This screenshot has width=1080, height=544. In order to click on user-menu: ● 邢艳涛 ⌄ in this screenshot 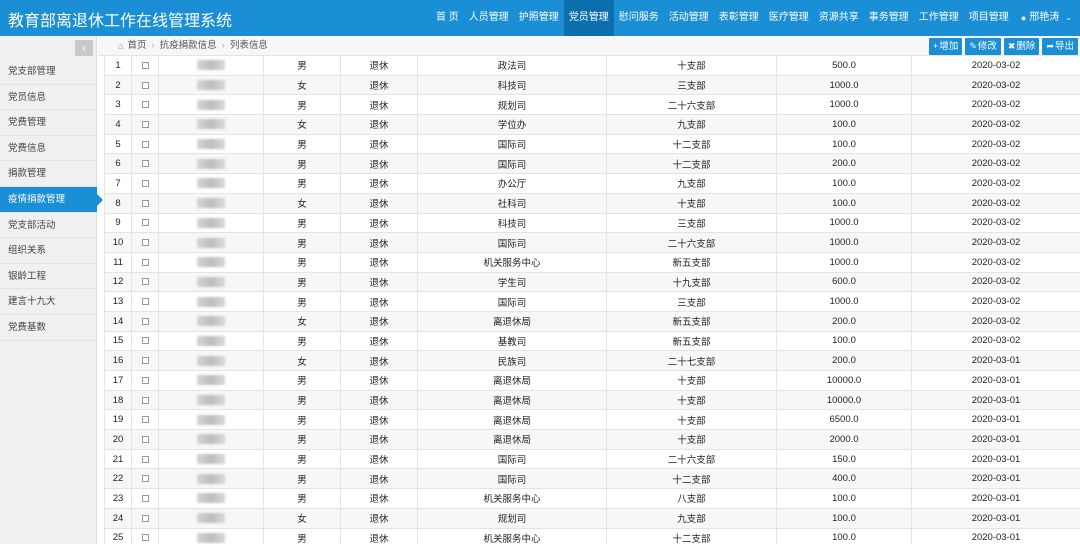, I will do `click(1046, 18)`.